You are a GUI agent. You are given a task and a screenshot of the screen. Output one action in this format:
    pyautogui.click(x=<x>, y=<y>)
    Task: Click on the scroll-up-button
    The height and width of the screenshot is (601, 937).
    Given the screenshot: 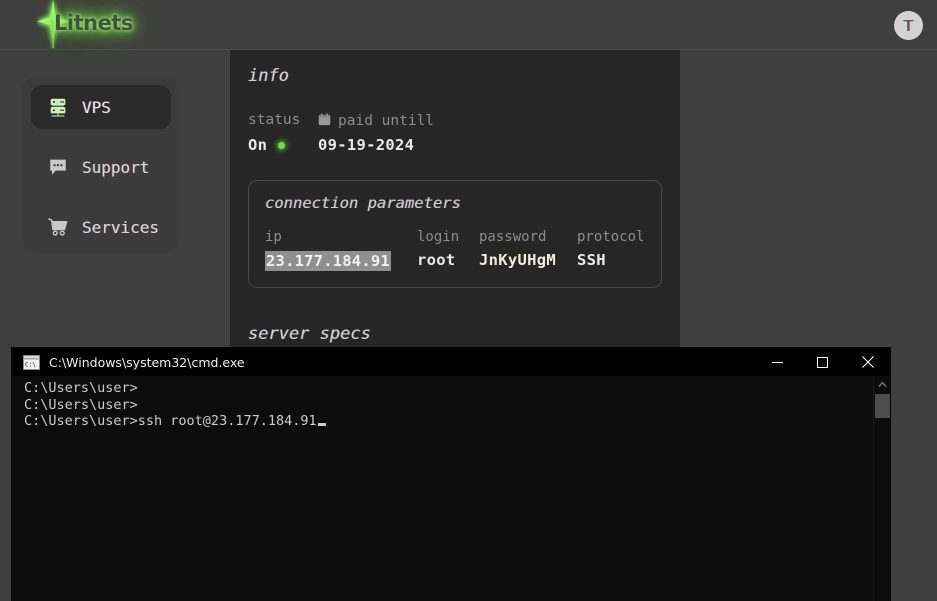 What is the action you would take?
    pyautogui.click(x=882, y=384)
    